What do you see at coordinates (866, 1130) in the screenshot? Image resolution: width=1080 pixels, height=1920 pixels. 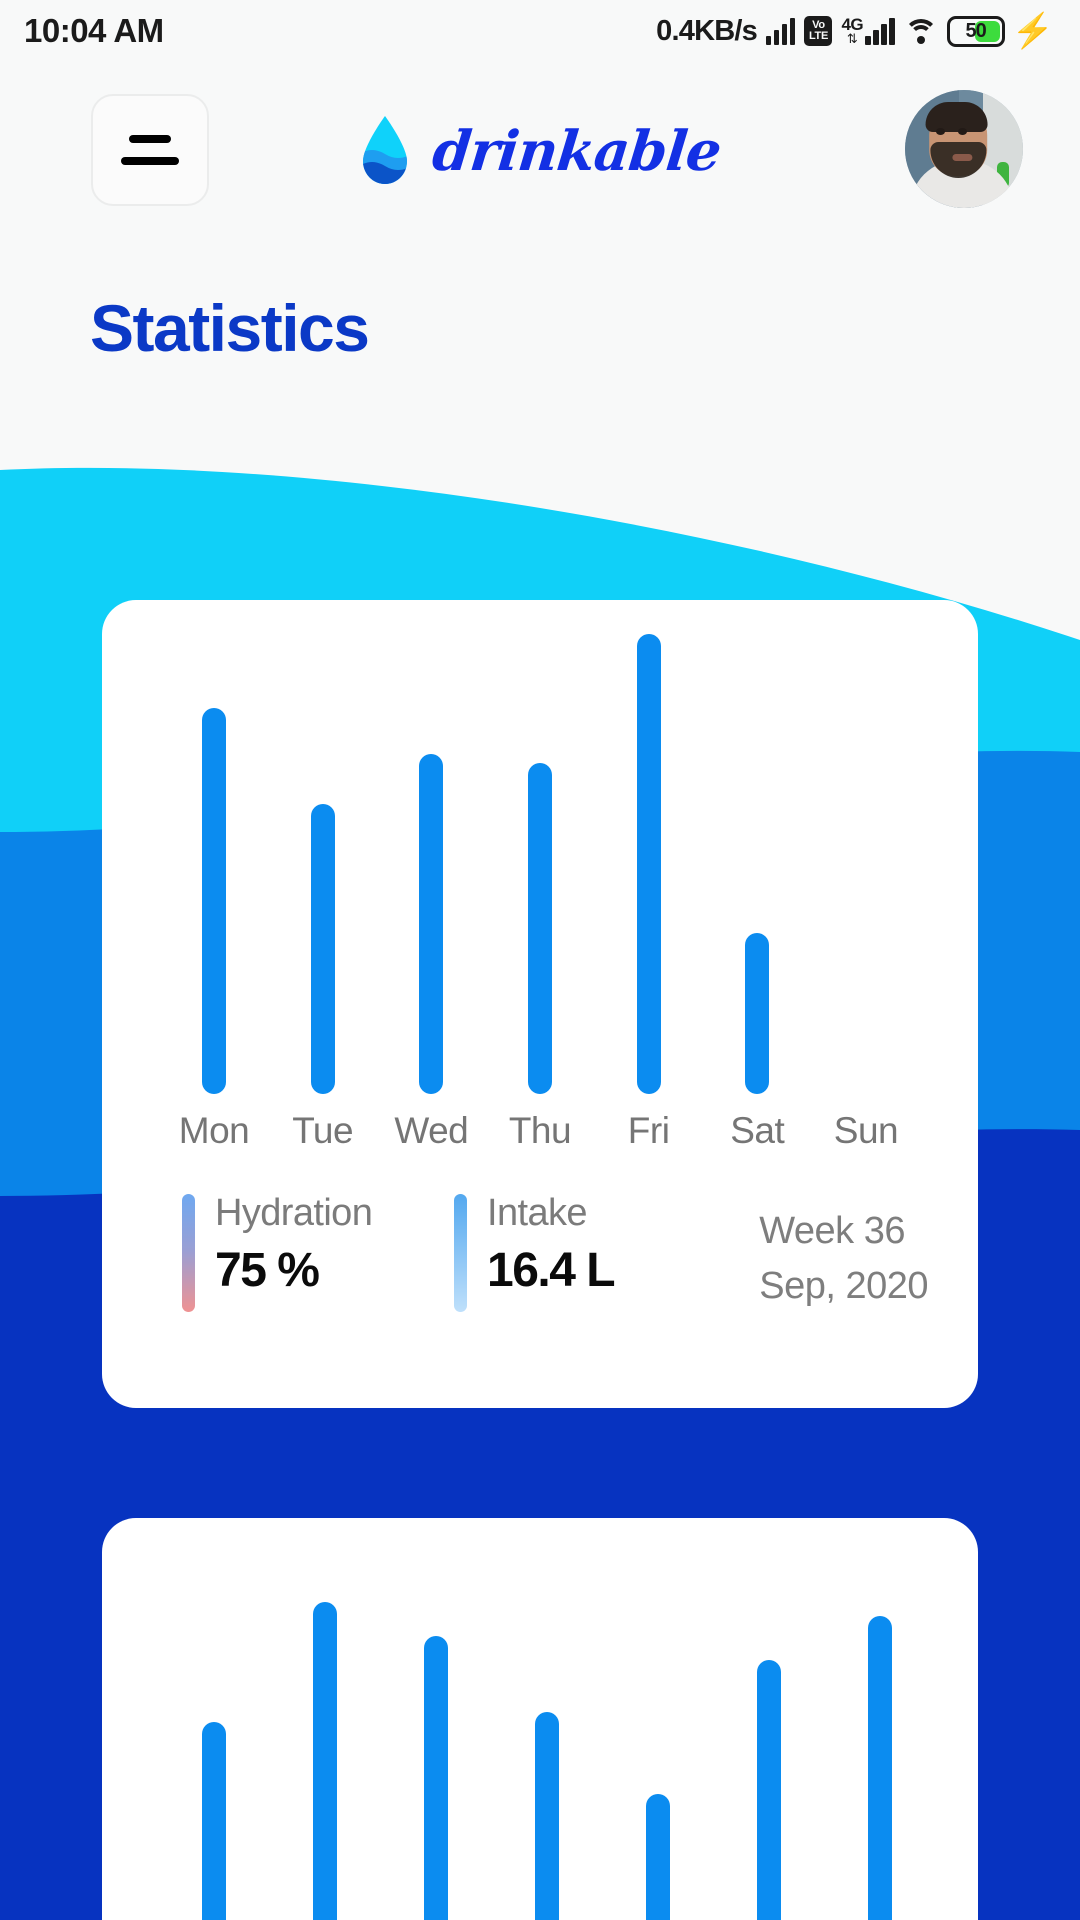 I see `day-label-sun: Sun` at bounding box center [866, 1130].